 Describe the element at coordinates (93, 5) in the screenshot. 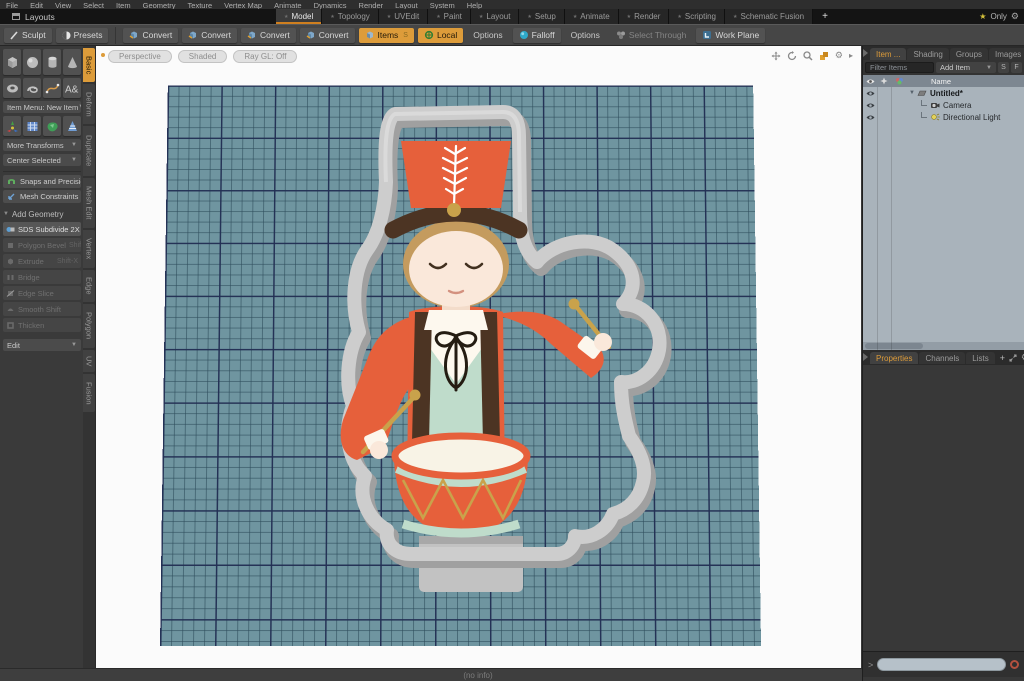

I see `menu-item-select: Select` at that location.